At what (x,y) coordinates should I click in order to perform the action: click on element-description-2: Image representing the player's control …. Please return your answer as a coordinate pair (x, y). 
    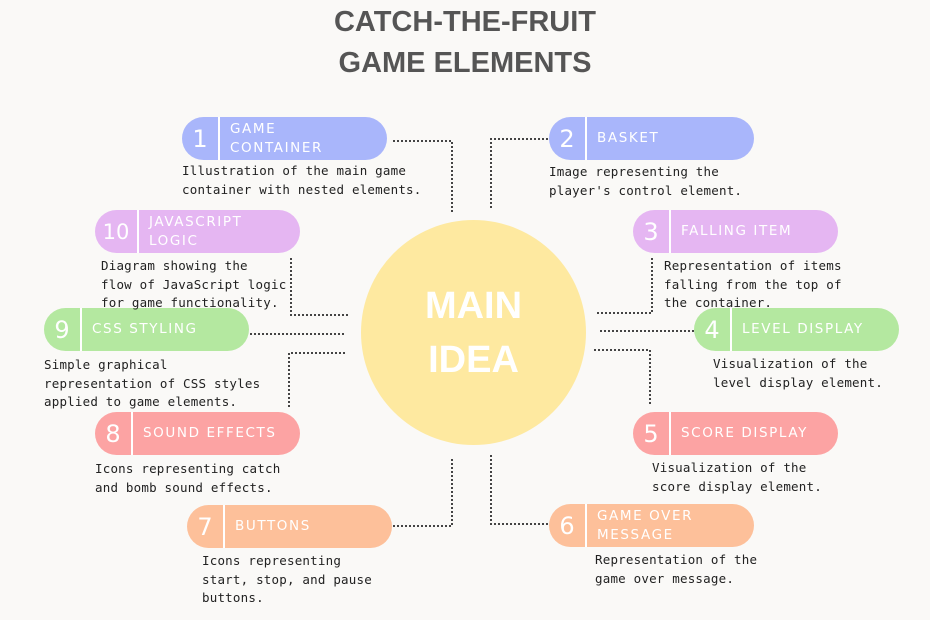
    Looking at the image, I should click on (646, 181).